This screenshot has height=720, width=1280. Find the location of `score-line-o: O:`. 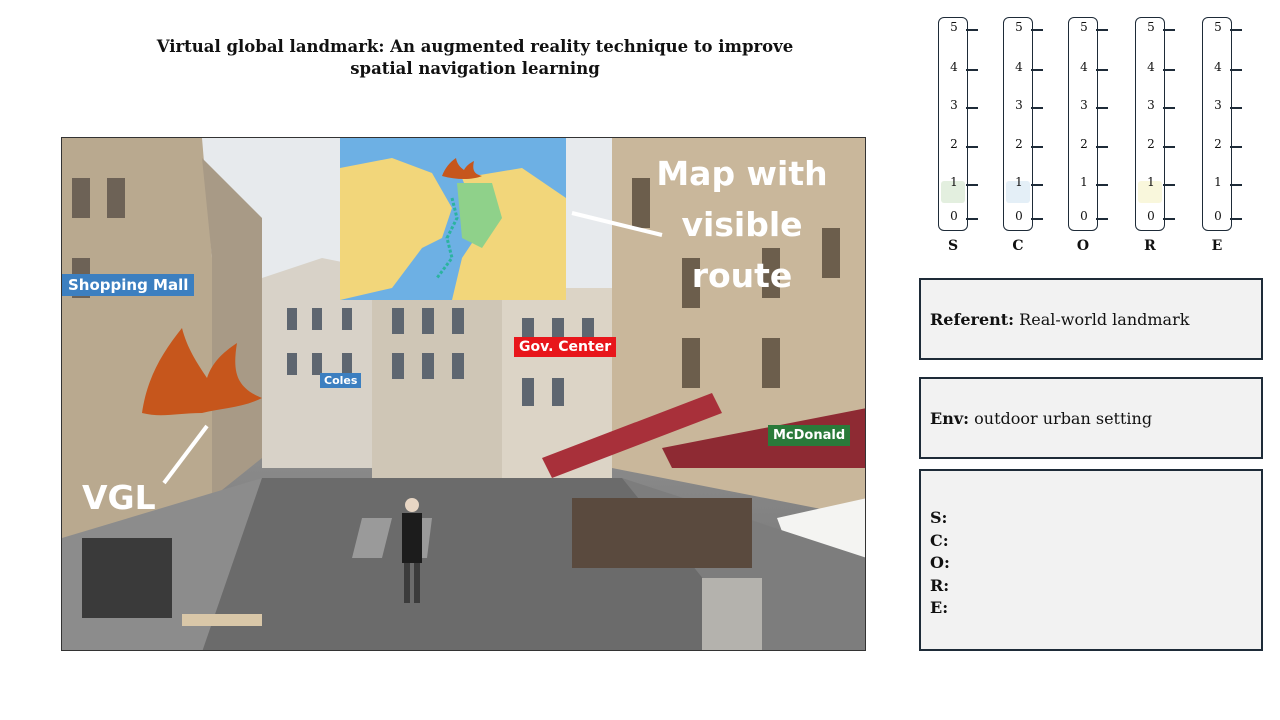

score-line-o: O: is located at coordinates (940, 562).